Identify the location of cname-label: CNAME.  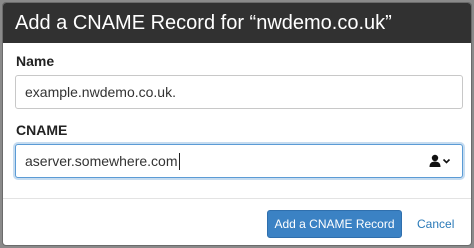
(42, 130).